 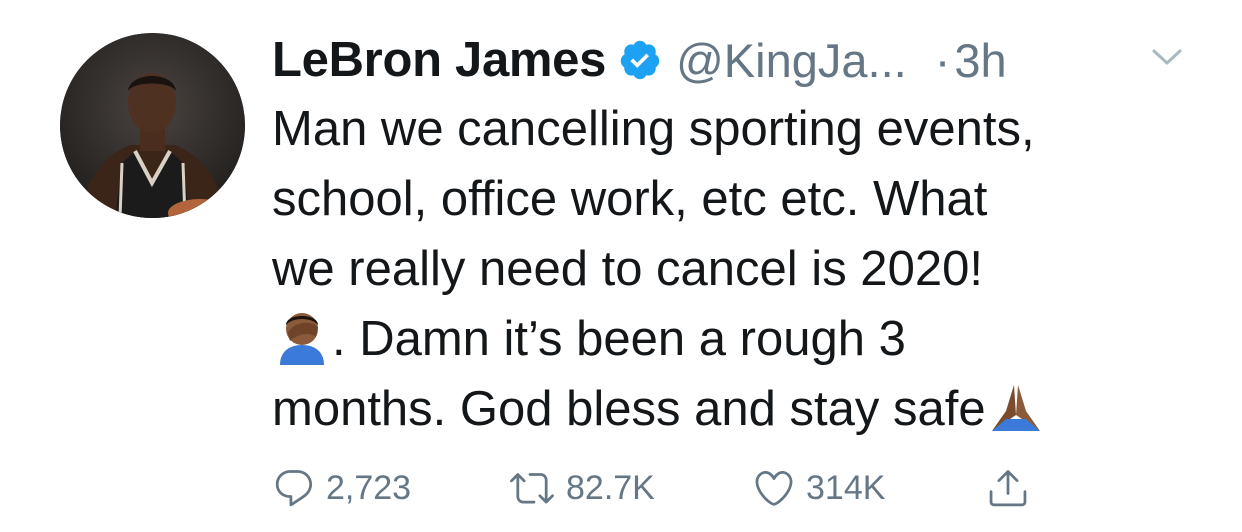 I want to click on tweet-header: LeBron James @KingJa... · 3h, so click(x=639, y=60).